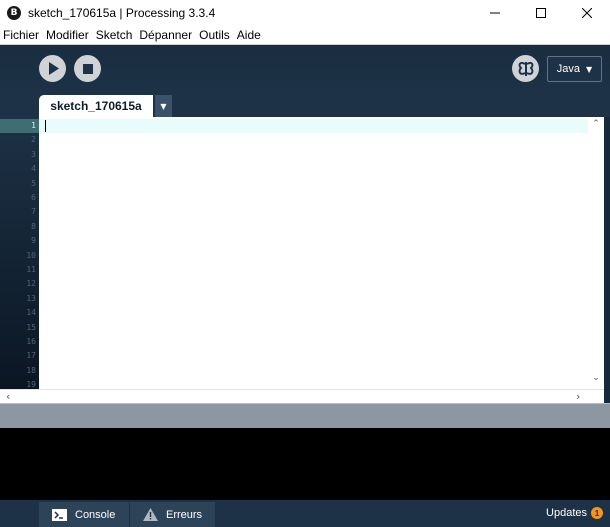 This screenshot has width=610, height=527. What do you see at coordinates (33, 197) in the screenshot?
I see `line-number: 6` at bounding box center [33, 197].